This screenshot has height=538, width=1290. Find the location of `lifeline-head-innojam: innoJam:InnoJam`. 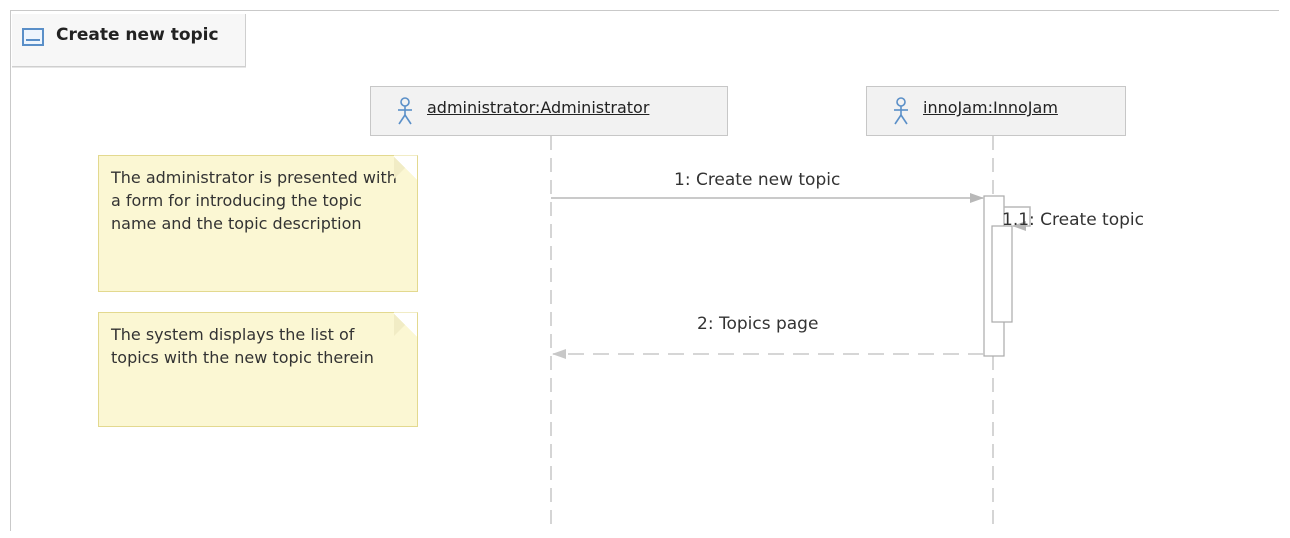

lifeline-head-innojam: innoJam:InnoJam is located at coordinates (996, 111).